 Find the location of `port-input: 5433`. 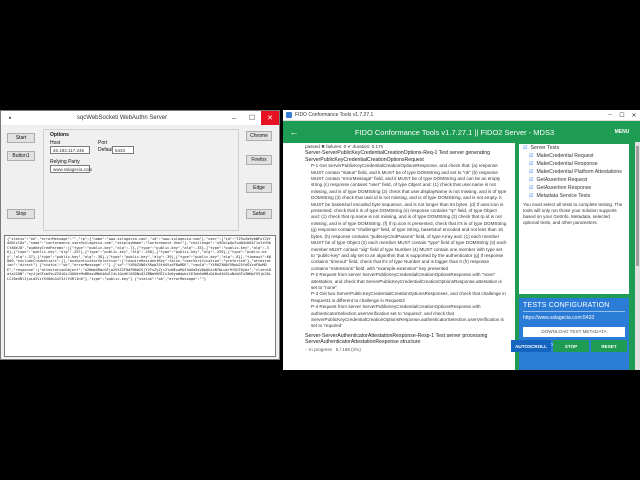

port-input: 5433 is located at coordinates (123, 150).